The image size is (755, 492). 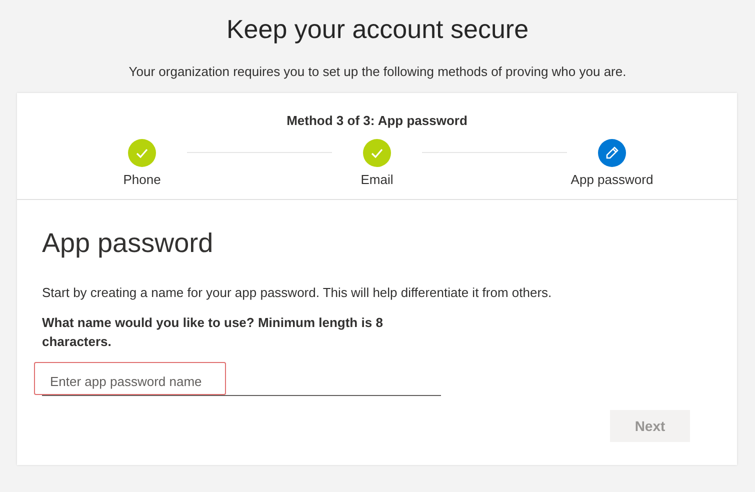 What do you see at coordinates (612, 179) in the screenshot?
I see `step-label: App password` at bounding box center [612, 179].